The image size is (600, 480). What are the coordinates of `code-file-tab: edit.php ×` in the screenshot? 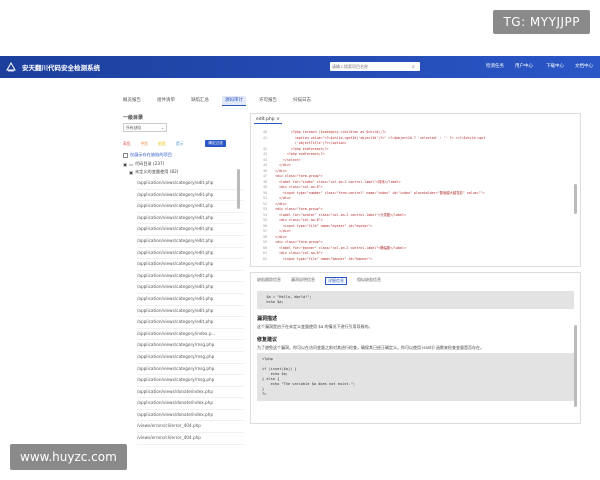 It's located at (268, 120).